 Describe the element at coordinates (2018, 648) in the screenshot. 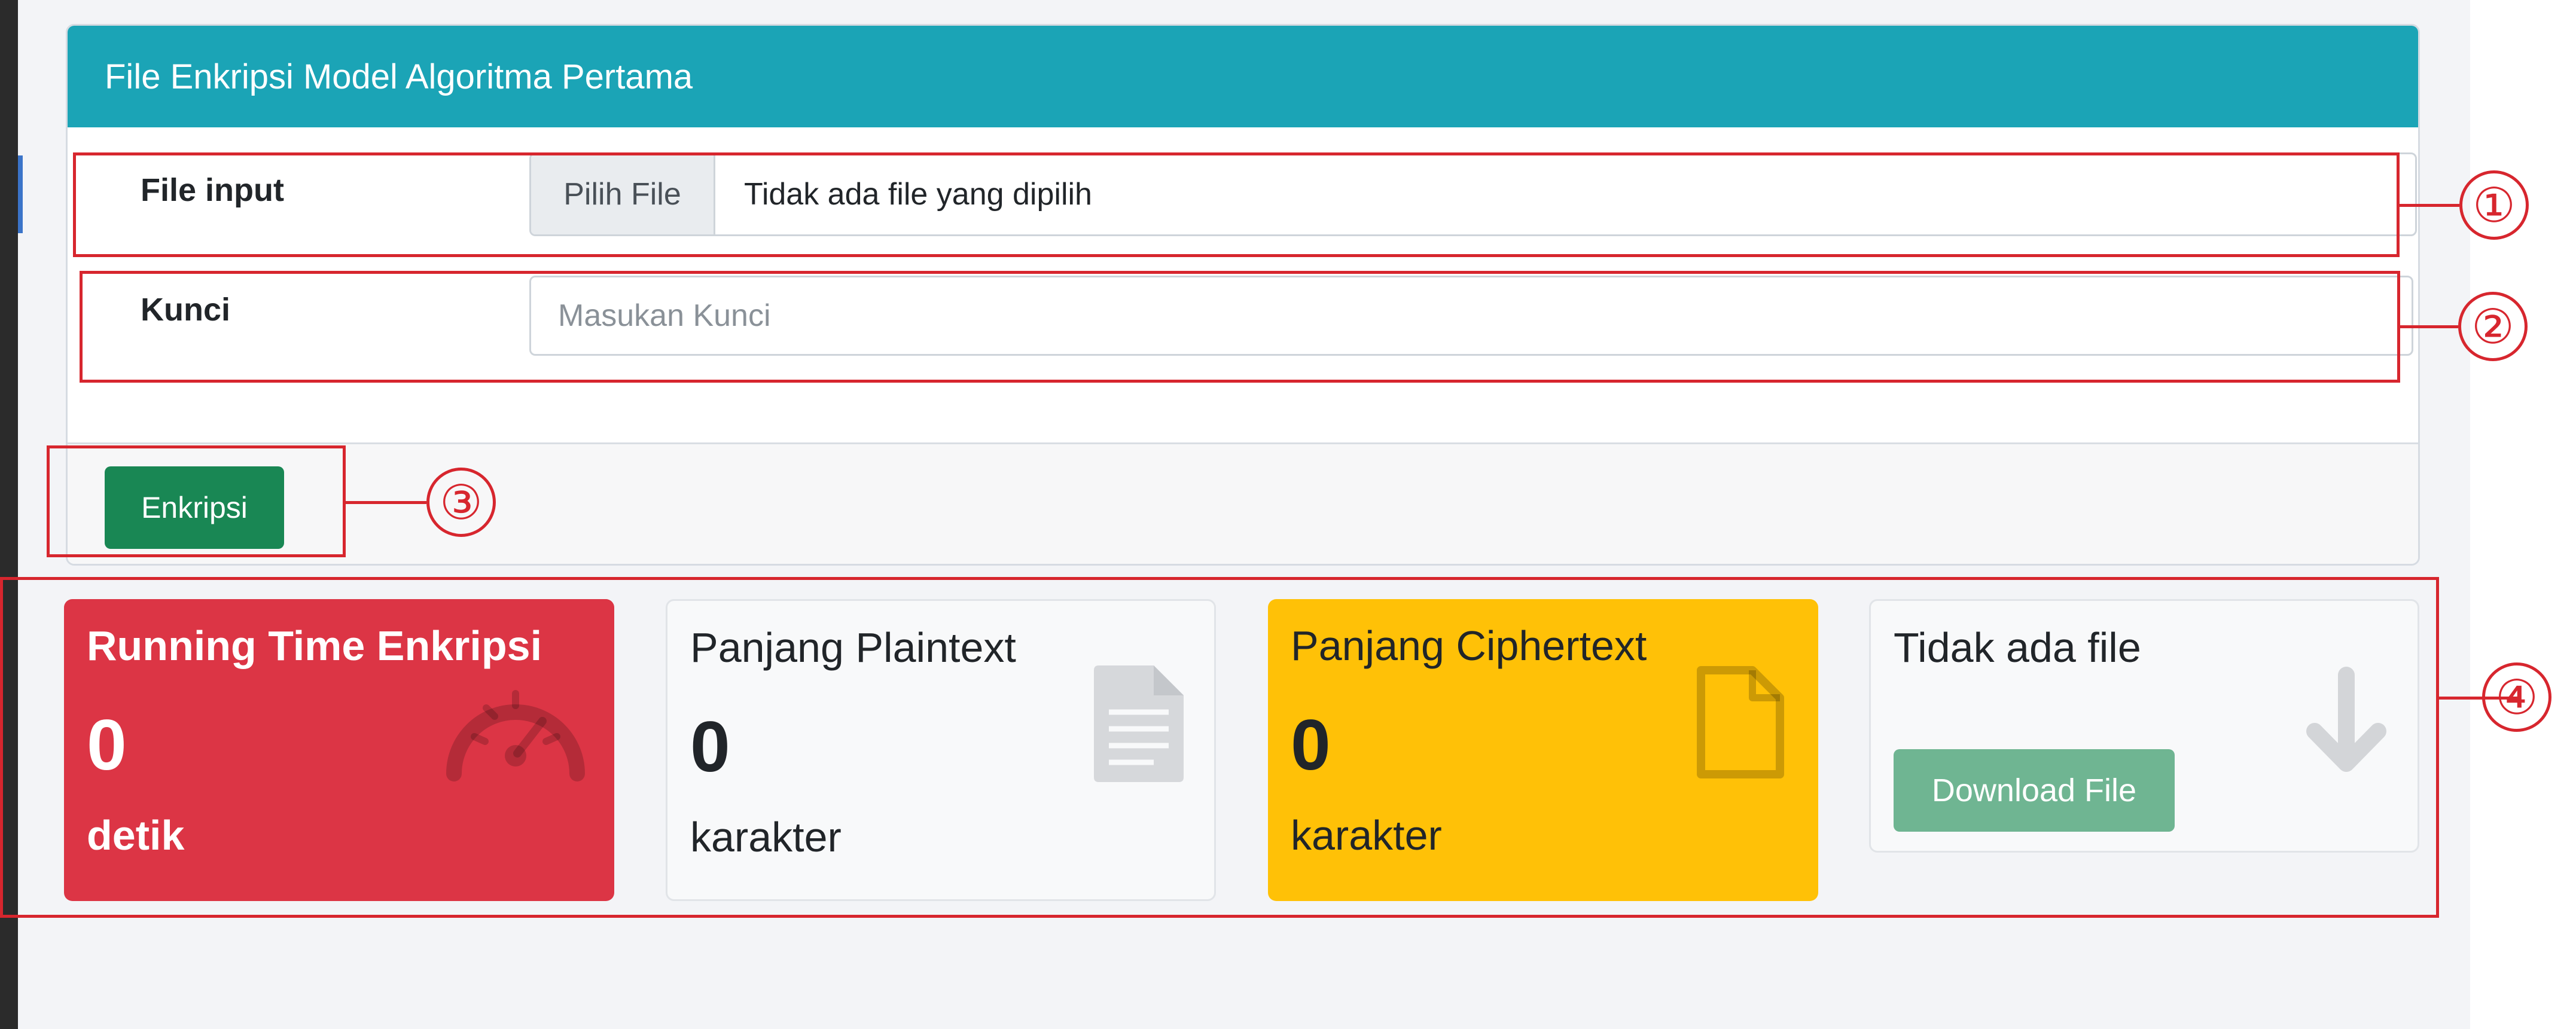

I see `download-card-title: Tidak ada file` at that location.